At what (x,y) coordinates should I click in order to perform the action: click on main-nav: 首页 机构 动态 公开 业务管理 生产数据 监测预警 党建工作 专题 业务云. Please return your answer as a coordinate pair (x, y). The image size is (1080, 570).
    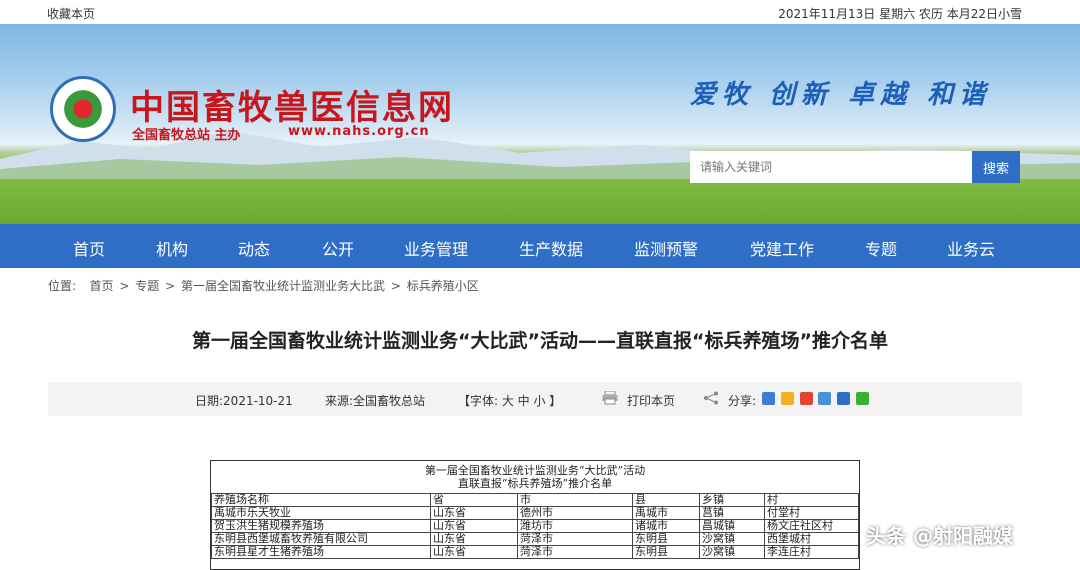
    Looking at the image, I should click on (540, 246).